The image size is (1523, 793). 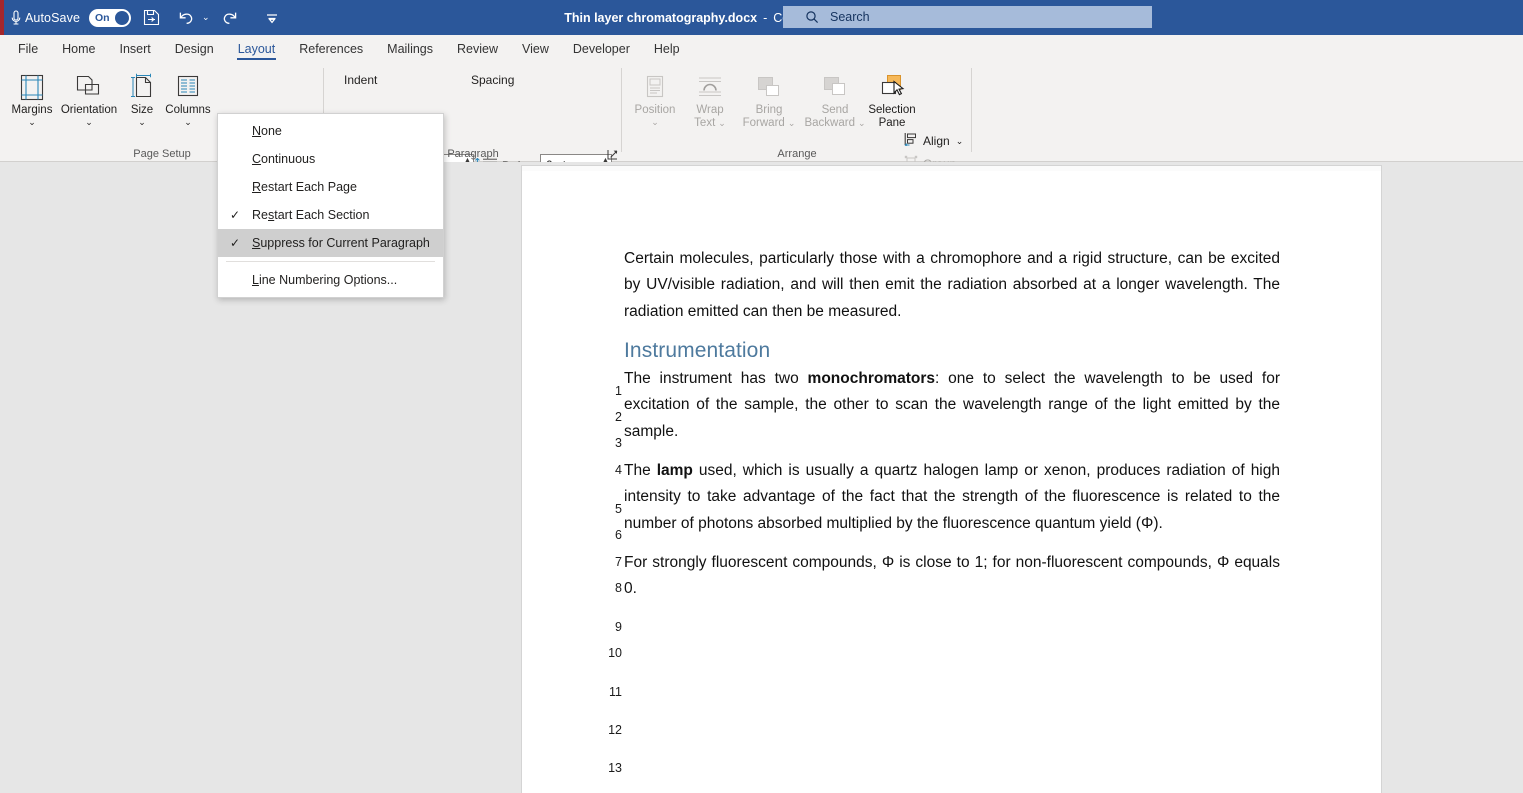 I want to click on position-button: Position ⌄, so click(x=655, y=96).